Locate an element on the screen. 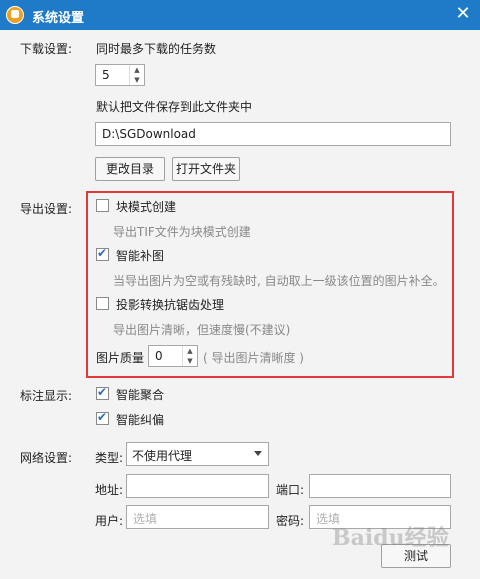 The width and height of the screenshot is (480, 579). address-label: 地址: is located at coordinates (109, 490).